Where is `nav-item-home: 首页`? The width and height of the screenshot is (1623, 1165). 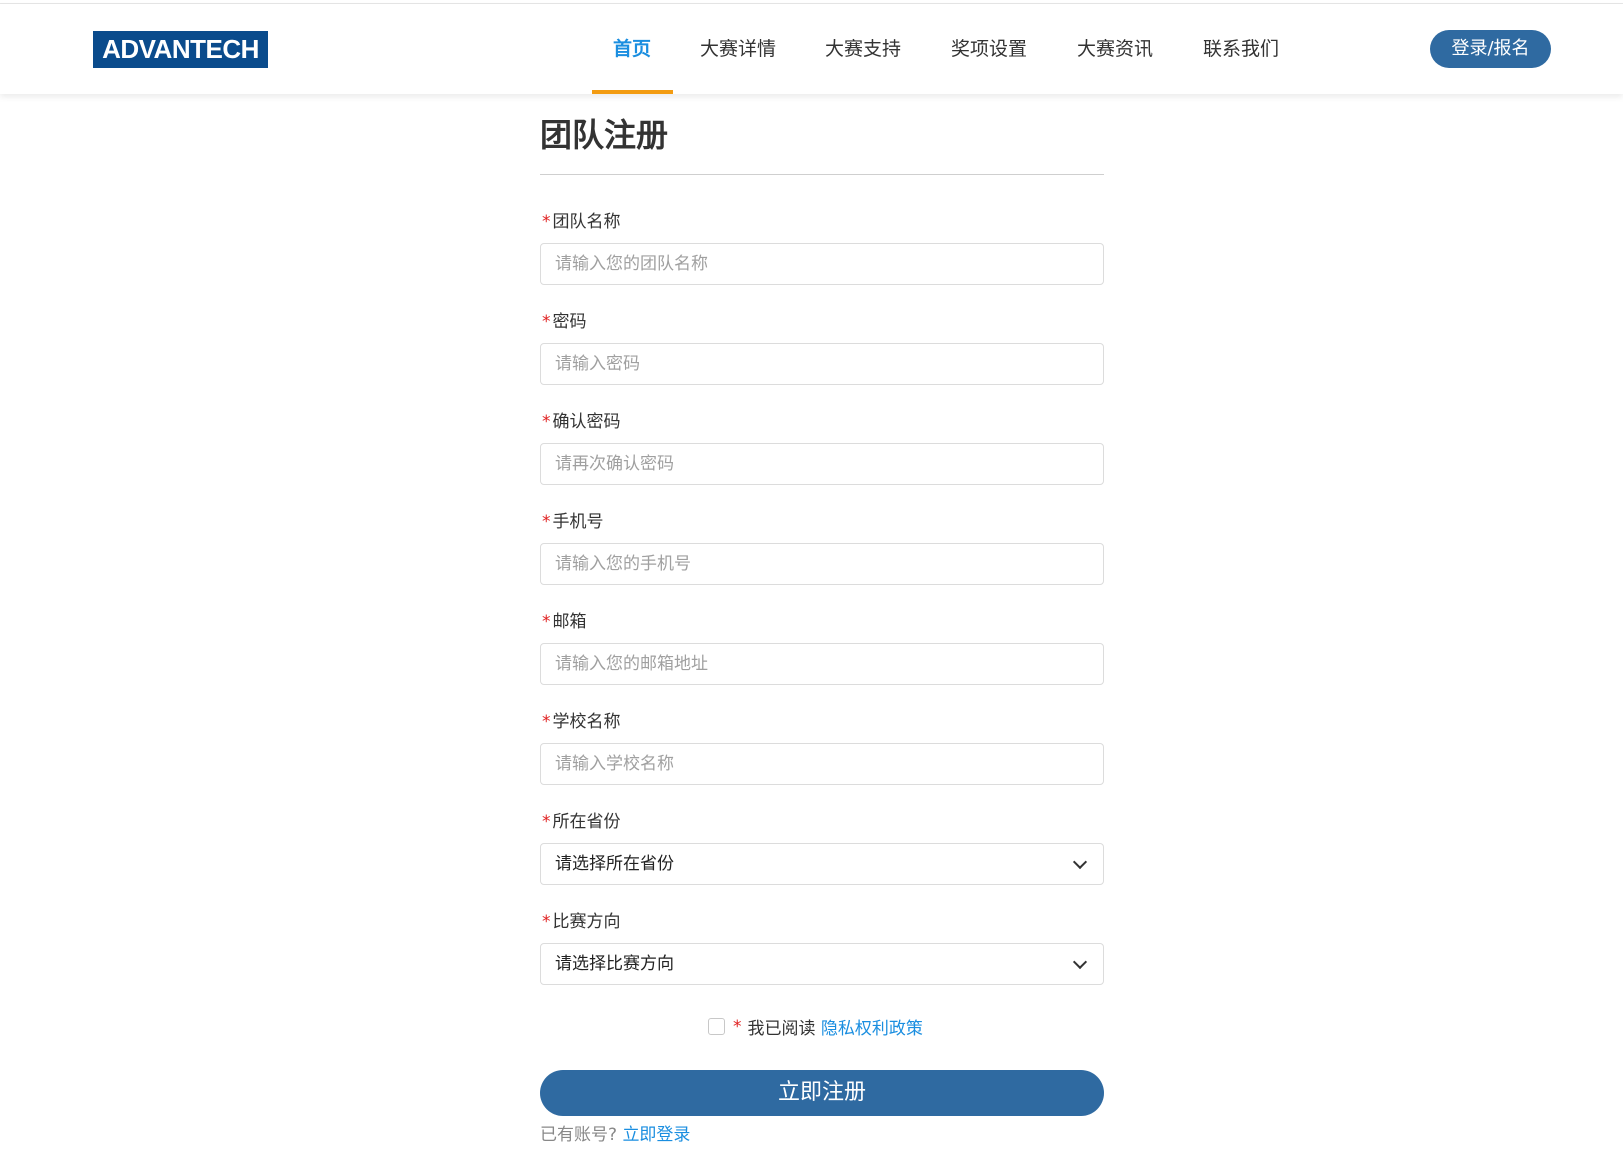
nav-item-home: 首页 is located at coordinates (632, 49).